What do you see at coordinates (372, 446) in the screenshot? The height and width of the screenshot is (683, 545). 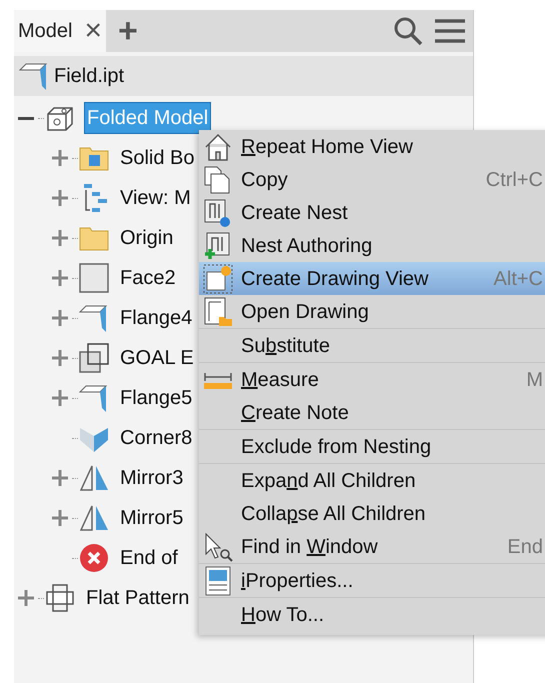 I see `menu-item: Exclude from Nesting` at bounding box center [372, 446].